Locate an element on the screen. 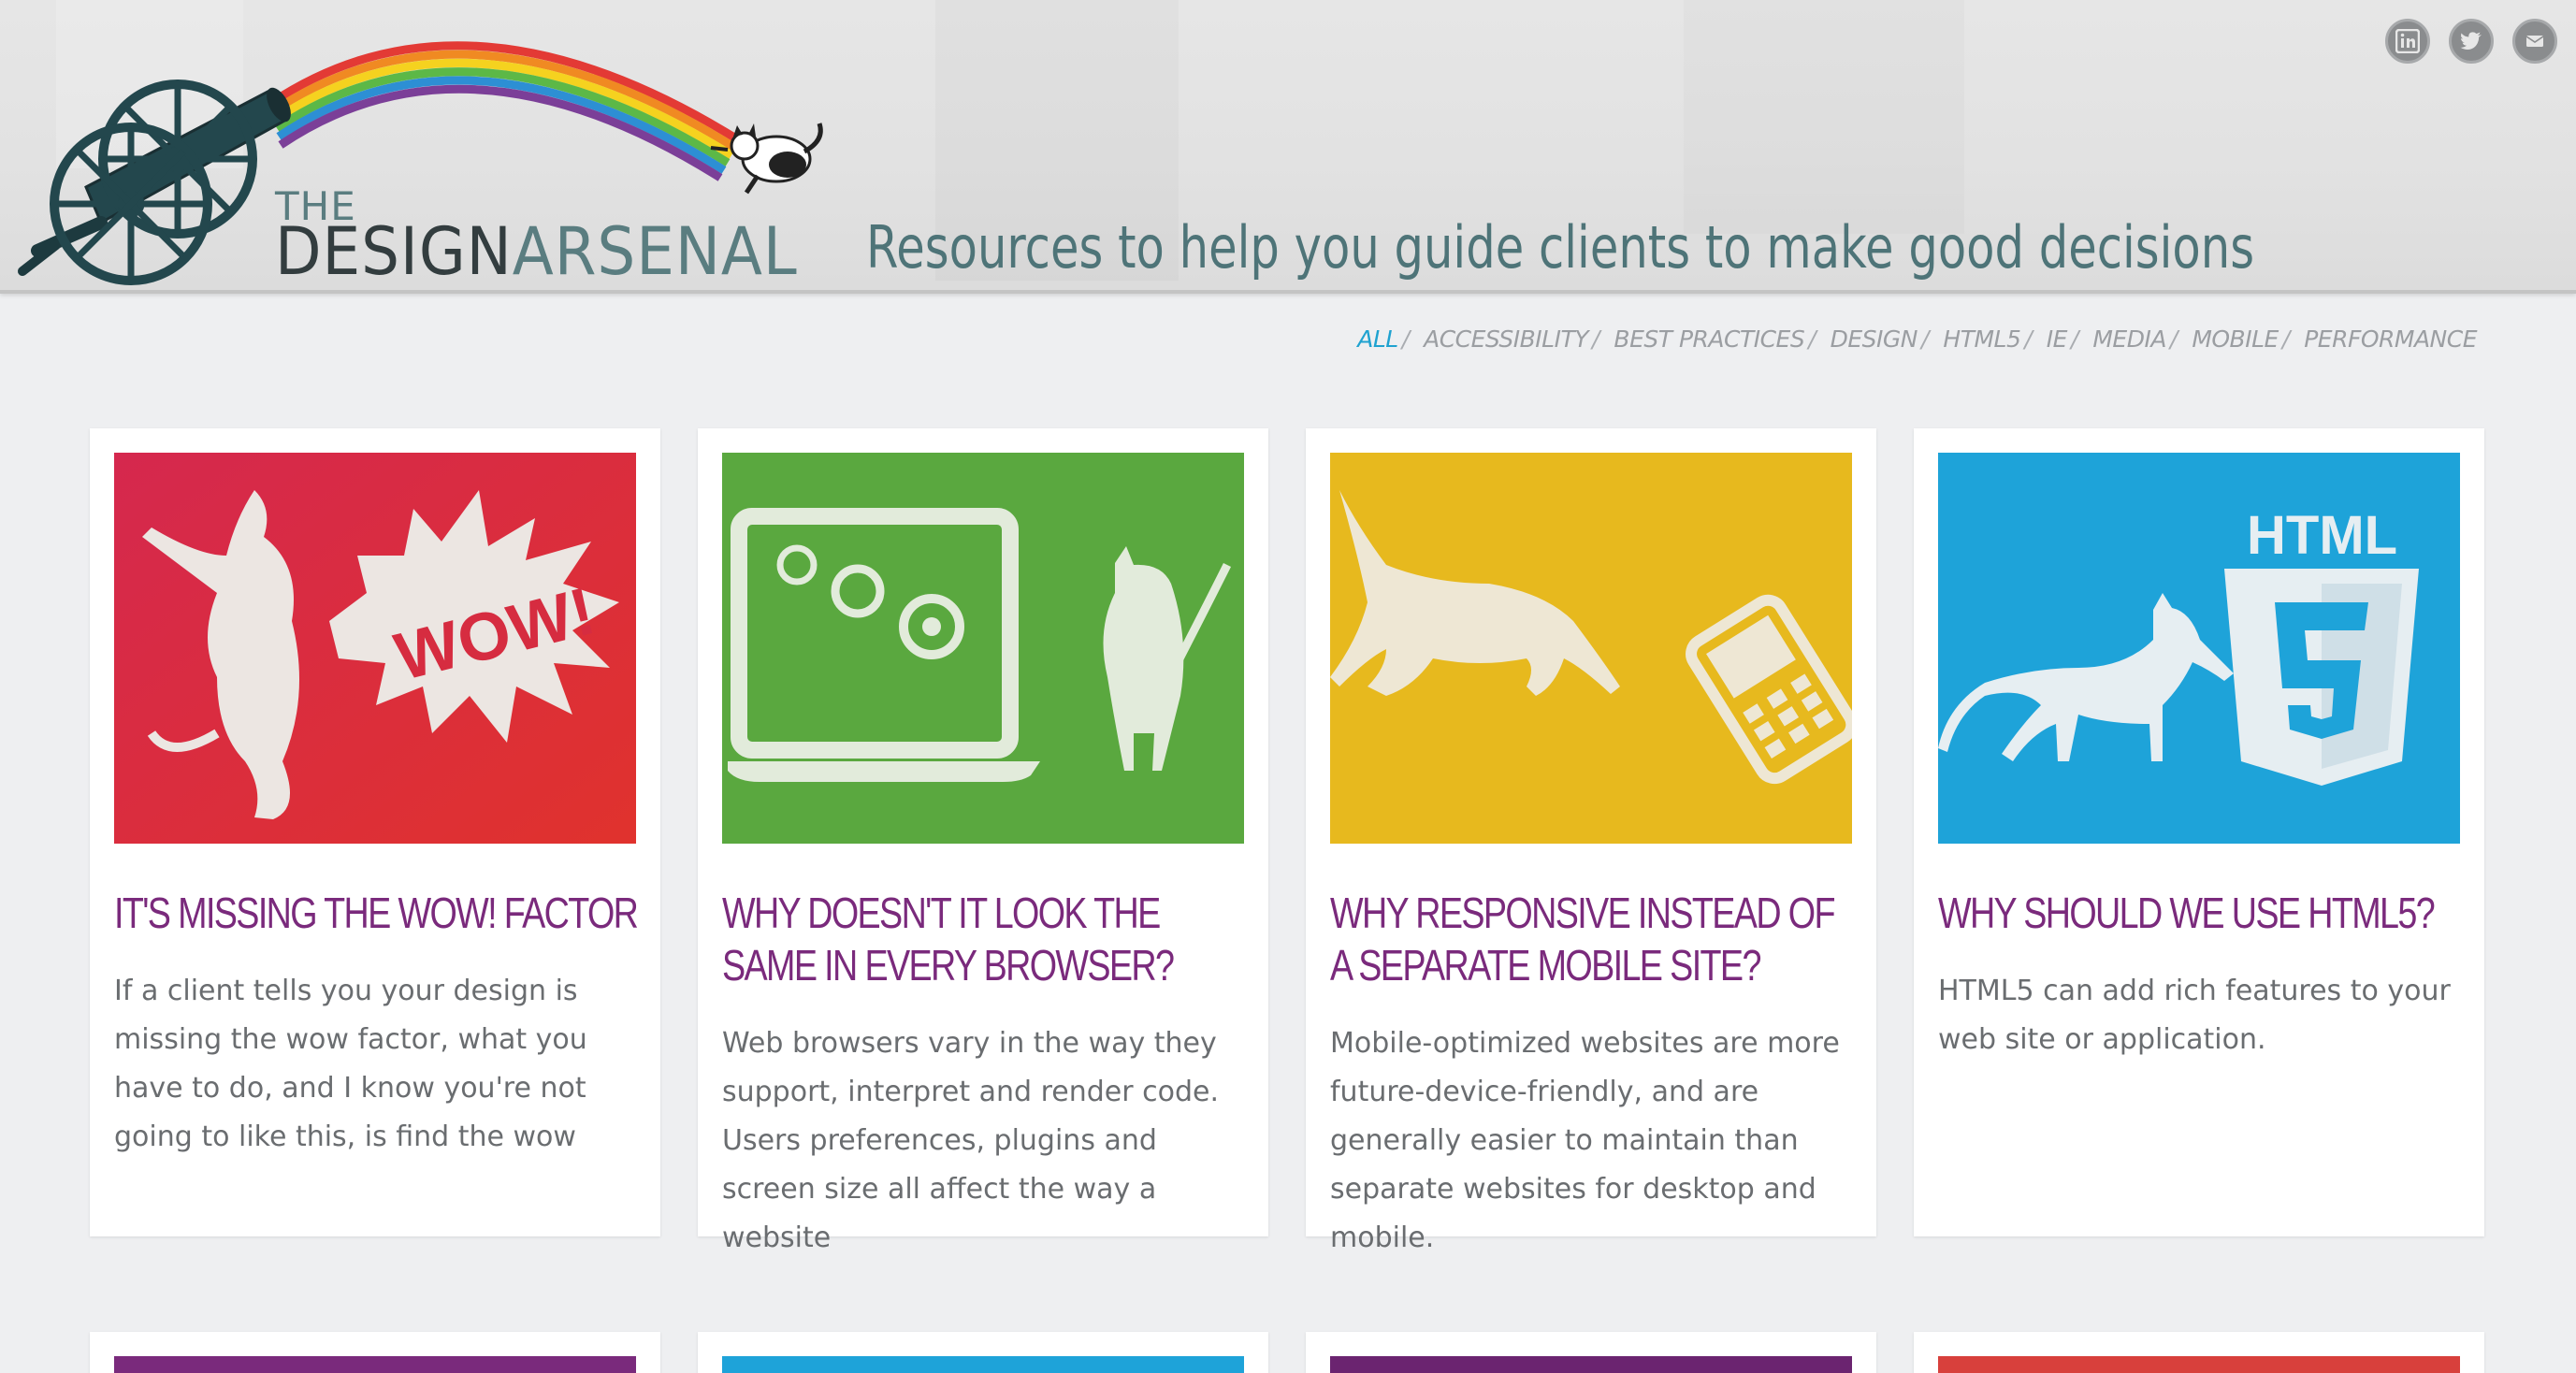  logo-arsenal-text: ARSENAL is located at coordinates (655, 251).